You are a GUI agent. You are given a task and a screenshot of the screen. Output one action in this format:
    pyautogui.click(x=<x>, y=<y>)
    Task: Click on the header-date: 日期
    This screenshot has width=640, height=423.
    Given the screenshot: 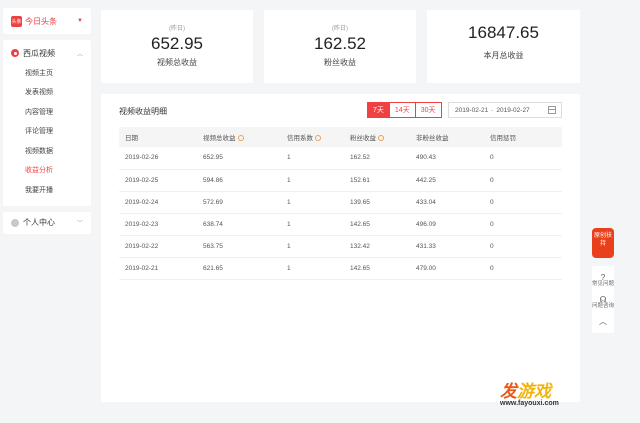 What is the action you would take?
    pyautogui.click(x=158, y=137)
    